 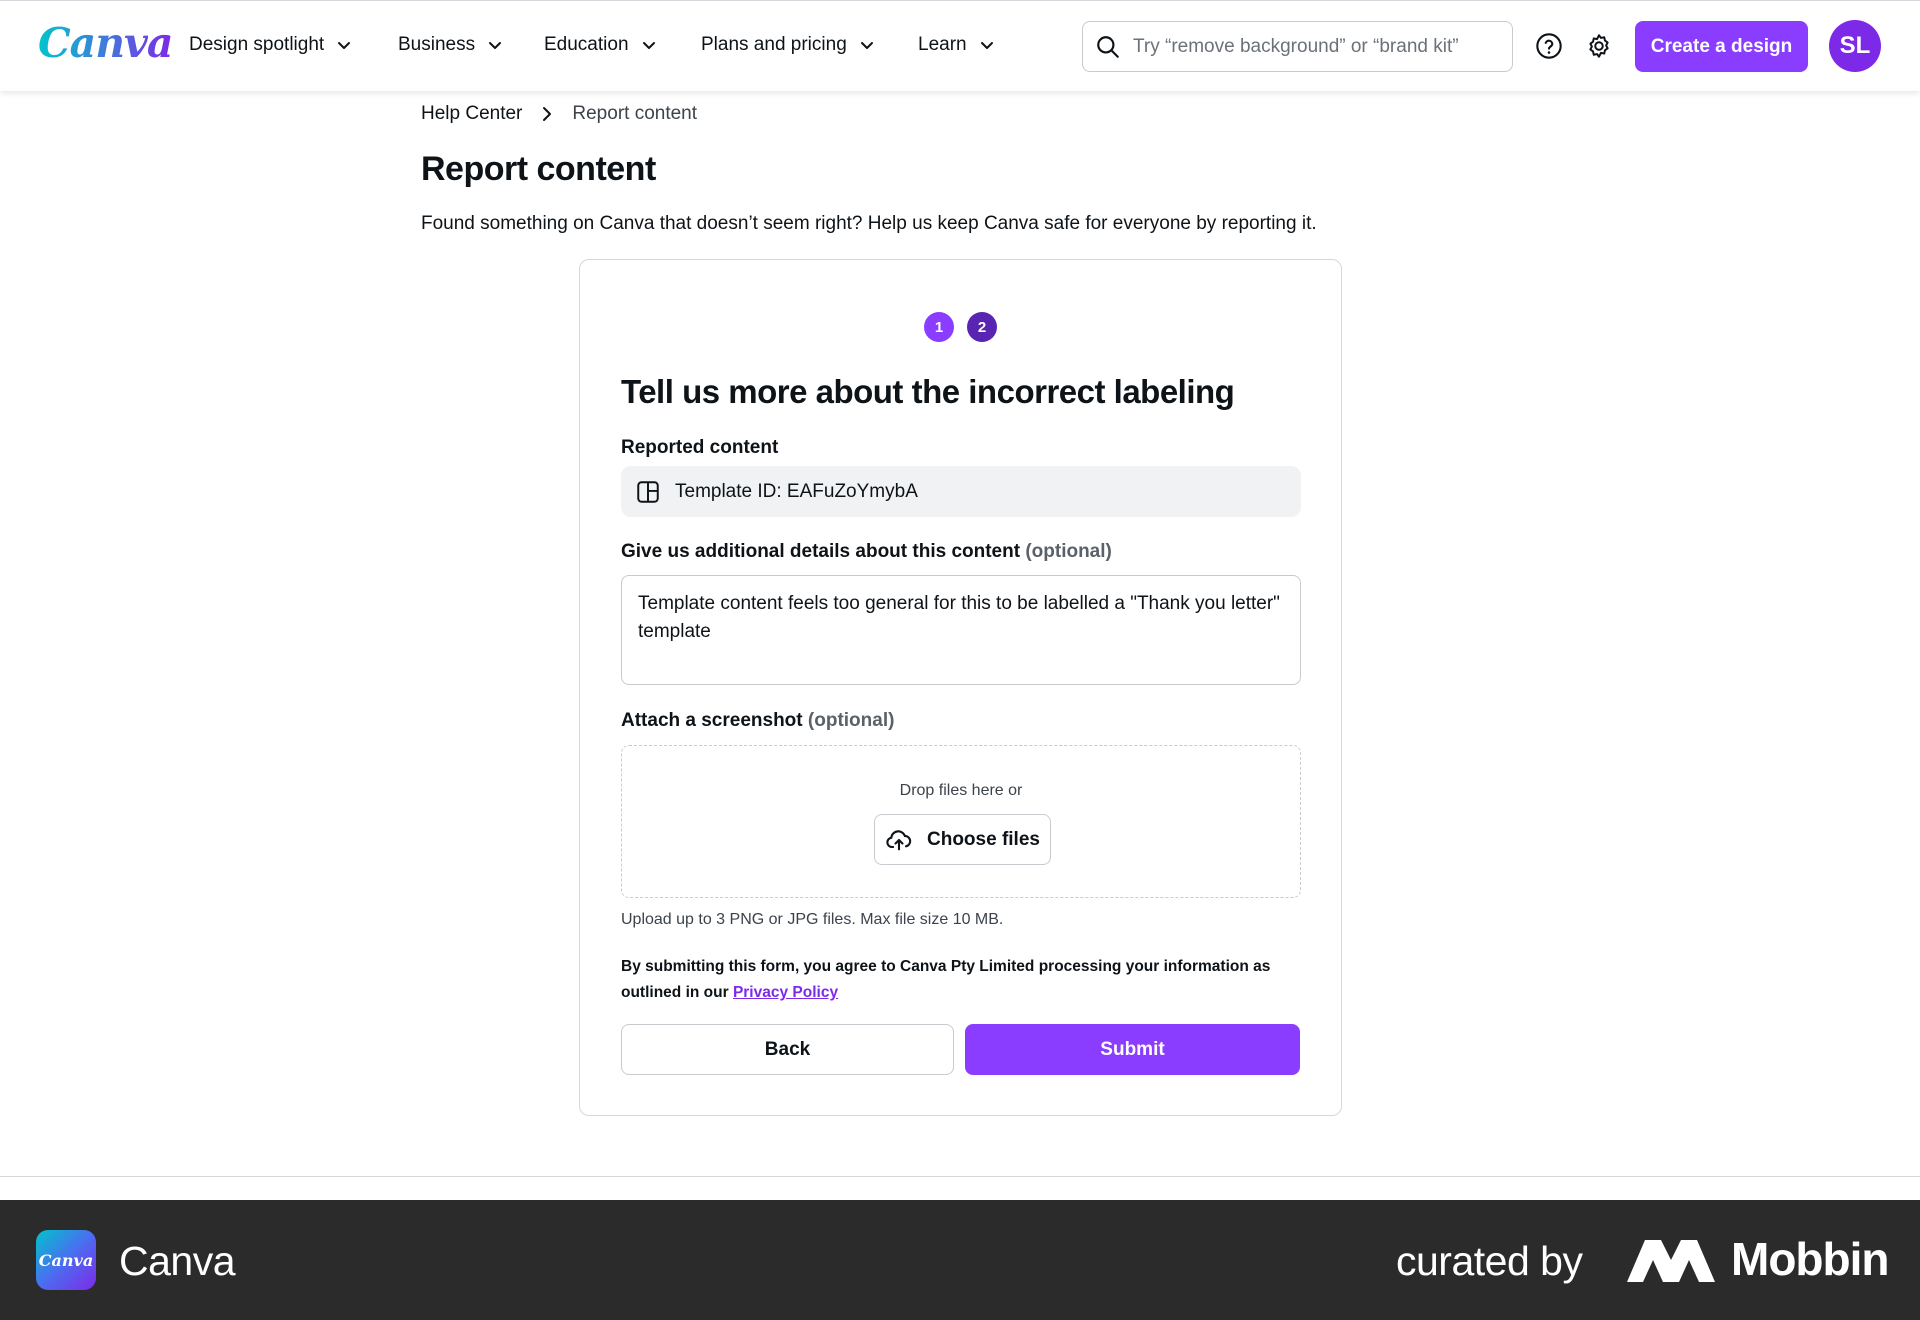 I want to click on nav-label: Plans and pricing, so click(x=774, y=44).